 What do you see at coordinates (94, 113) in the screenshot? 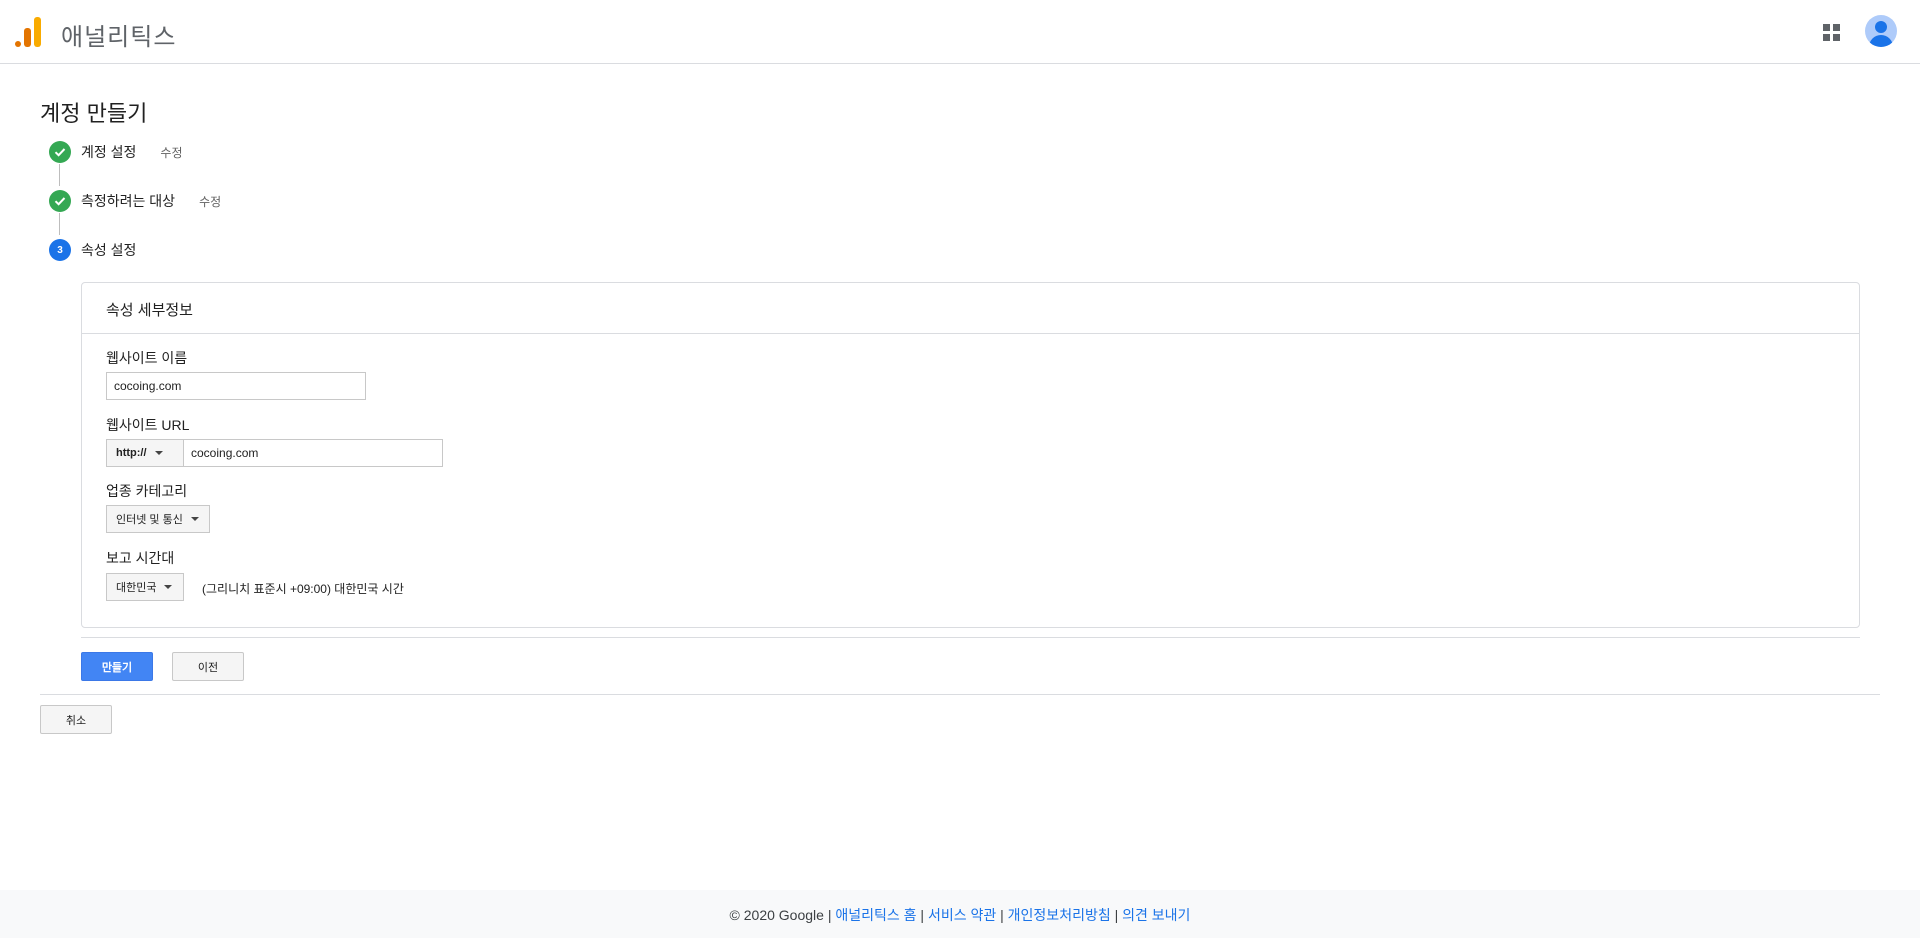
I see `page-title: 계정 만들기` at bounding box center [94, 113].